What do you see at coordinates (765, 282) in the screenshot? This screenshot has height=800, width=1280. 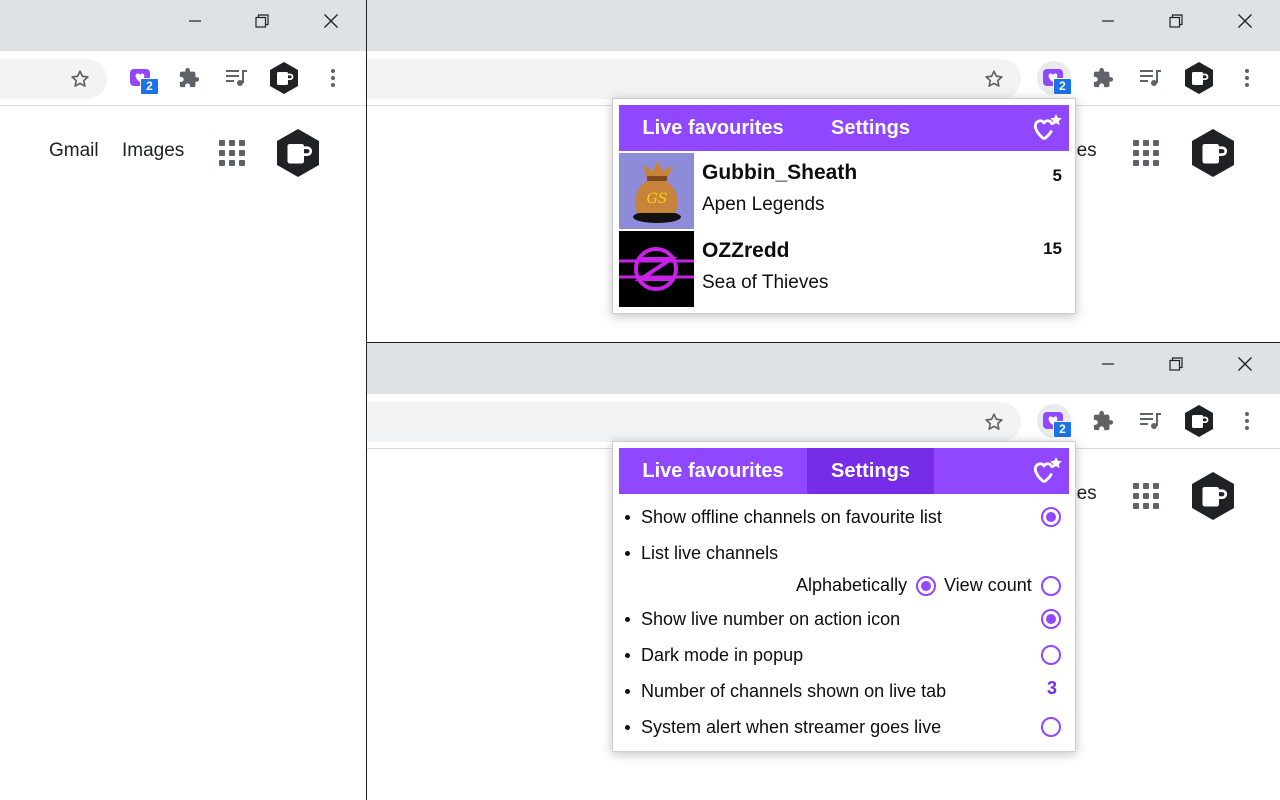 I see `channel-game: Sea of Thieves` at bounding box center [765, 282].